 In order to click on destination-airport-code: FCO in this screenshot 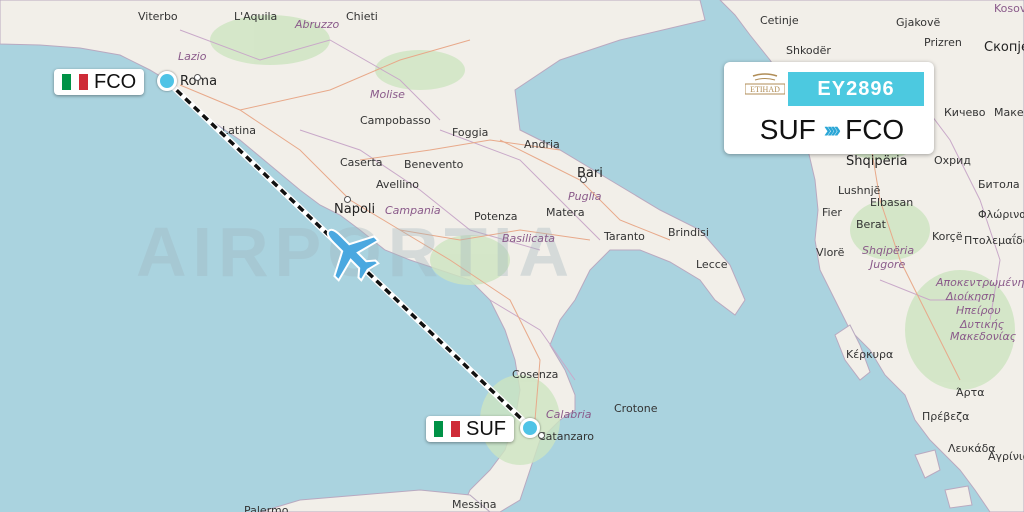, I will do `click(115, 81)`.